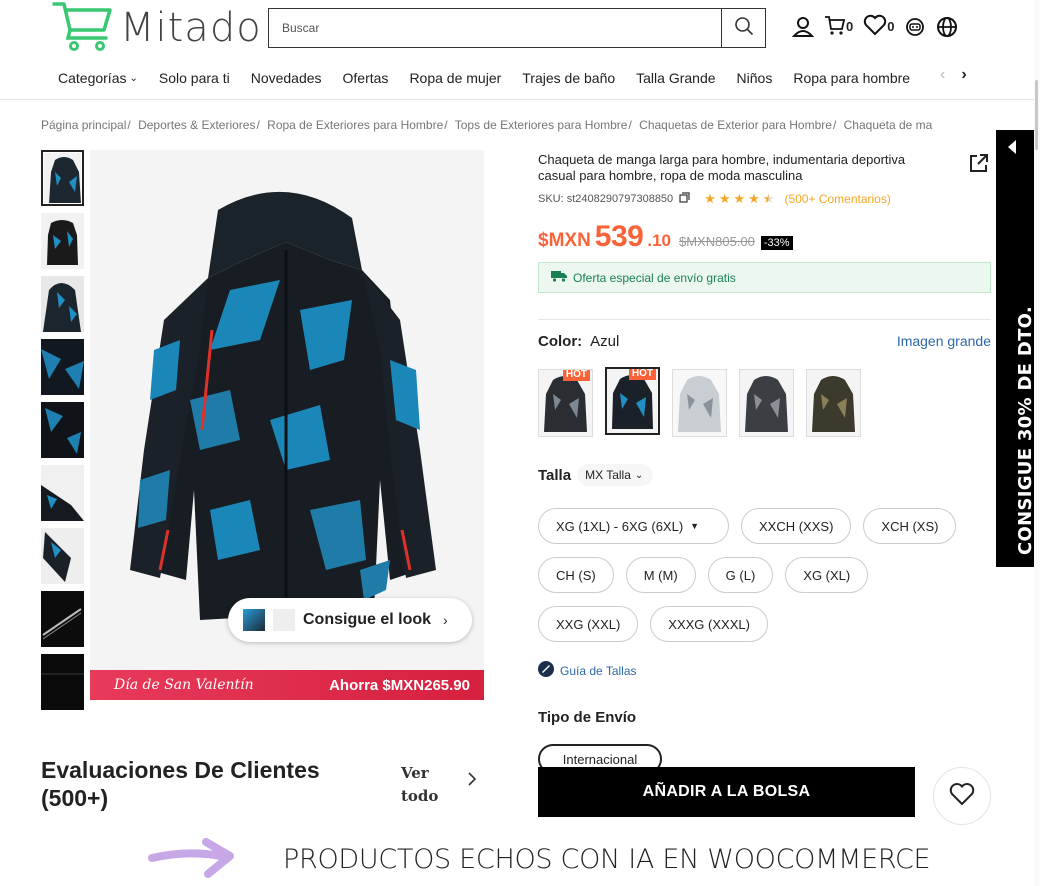 Image resolution: width=1040 pixels, height=886 pixels. I want to click on nav-item-ofertas: Ofertas, so click(366, 78).